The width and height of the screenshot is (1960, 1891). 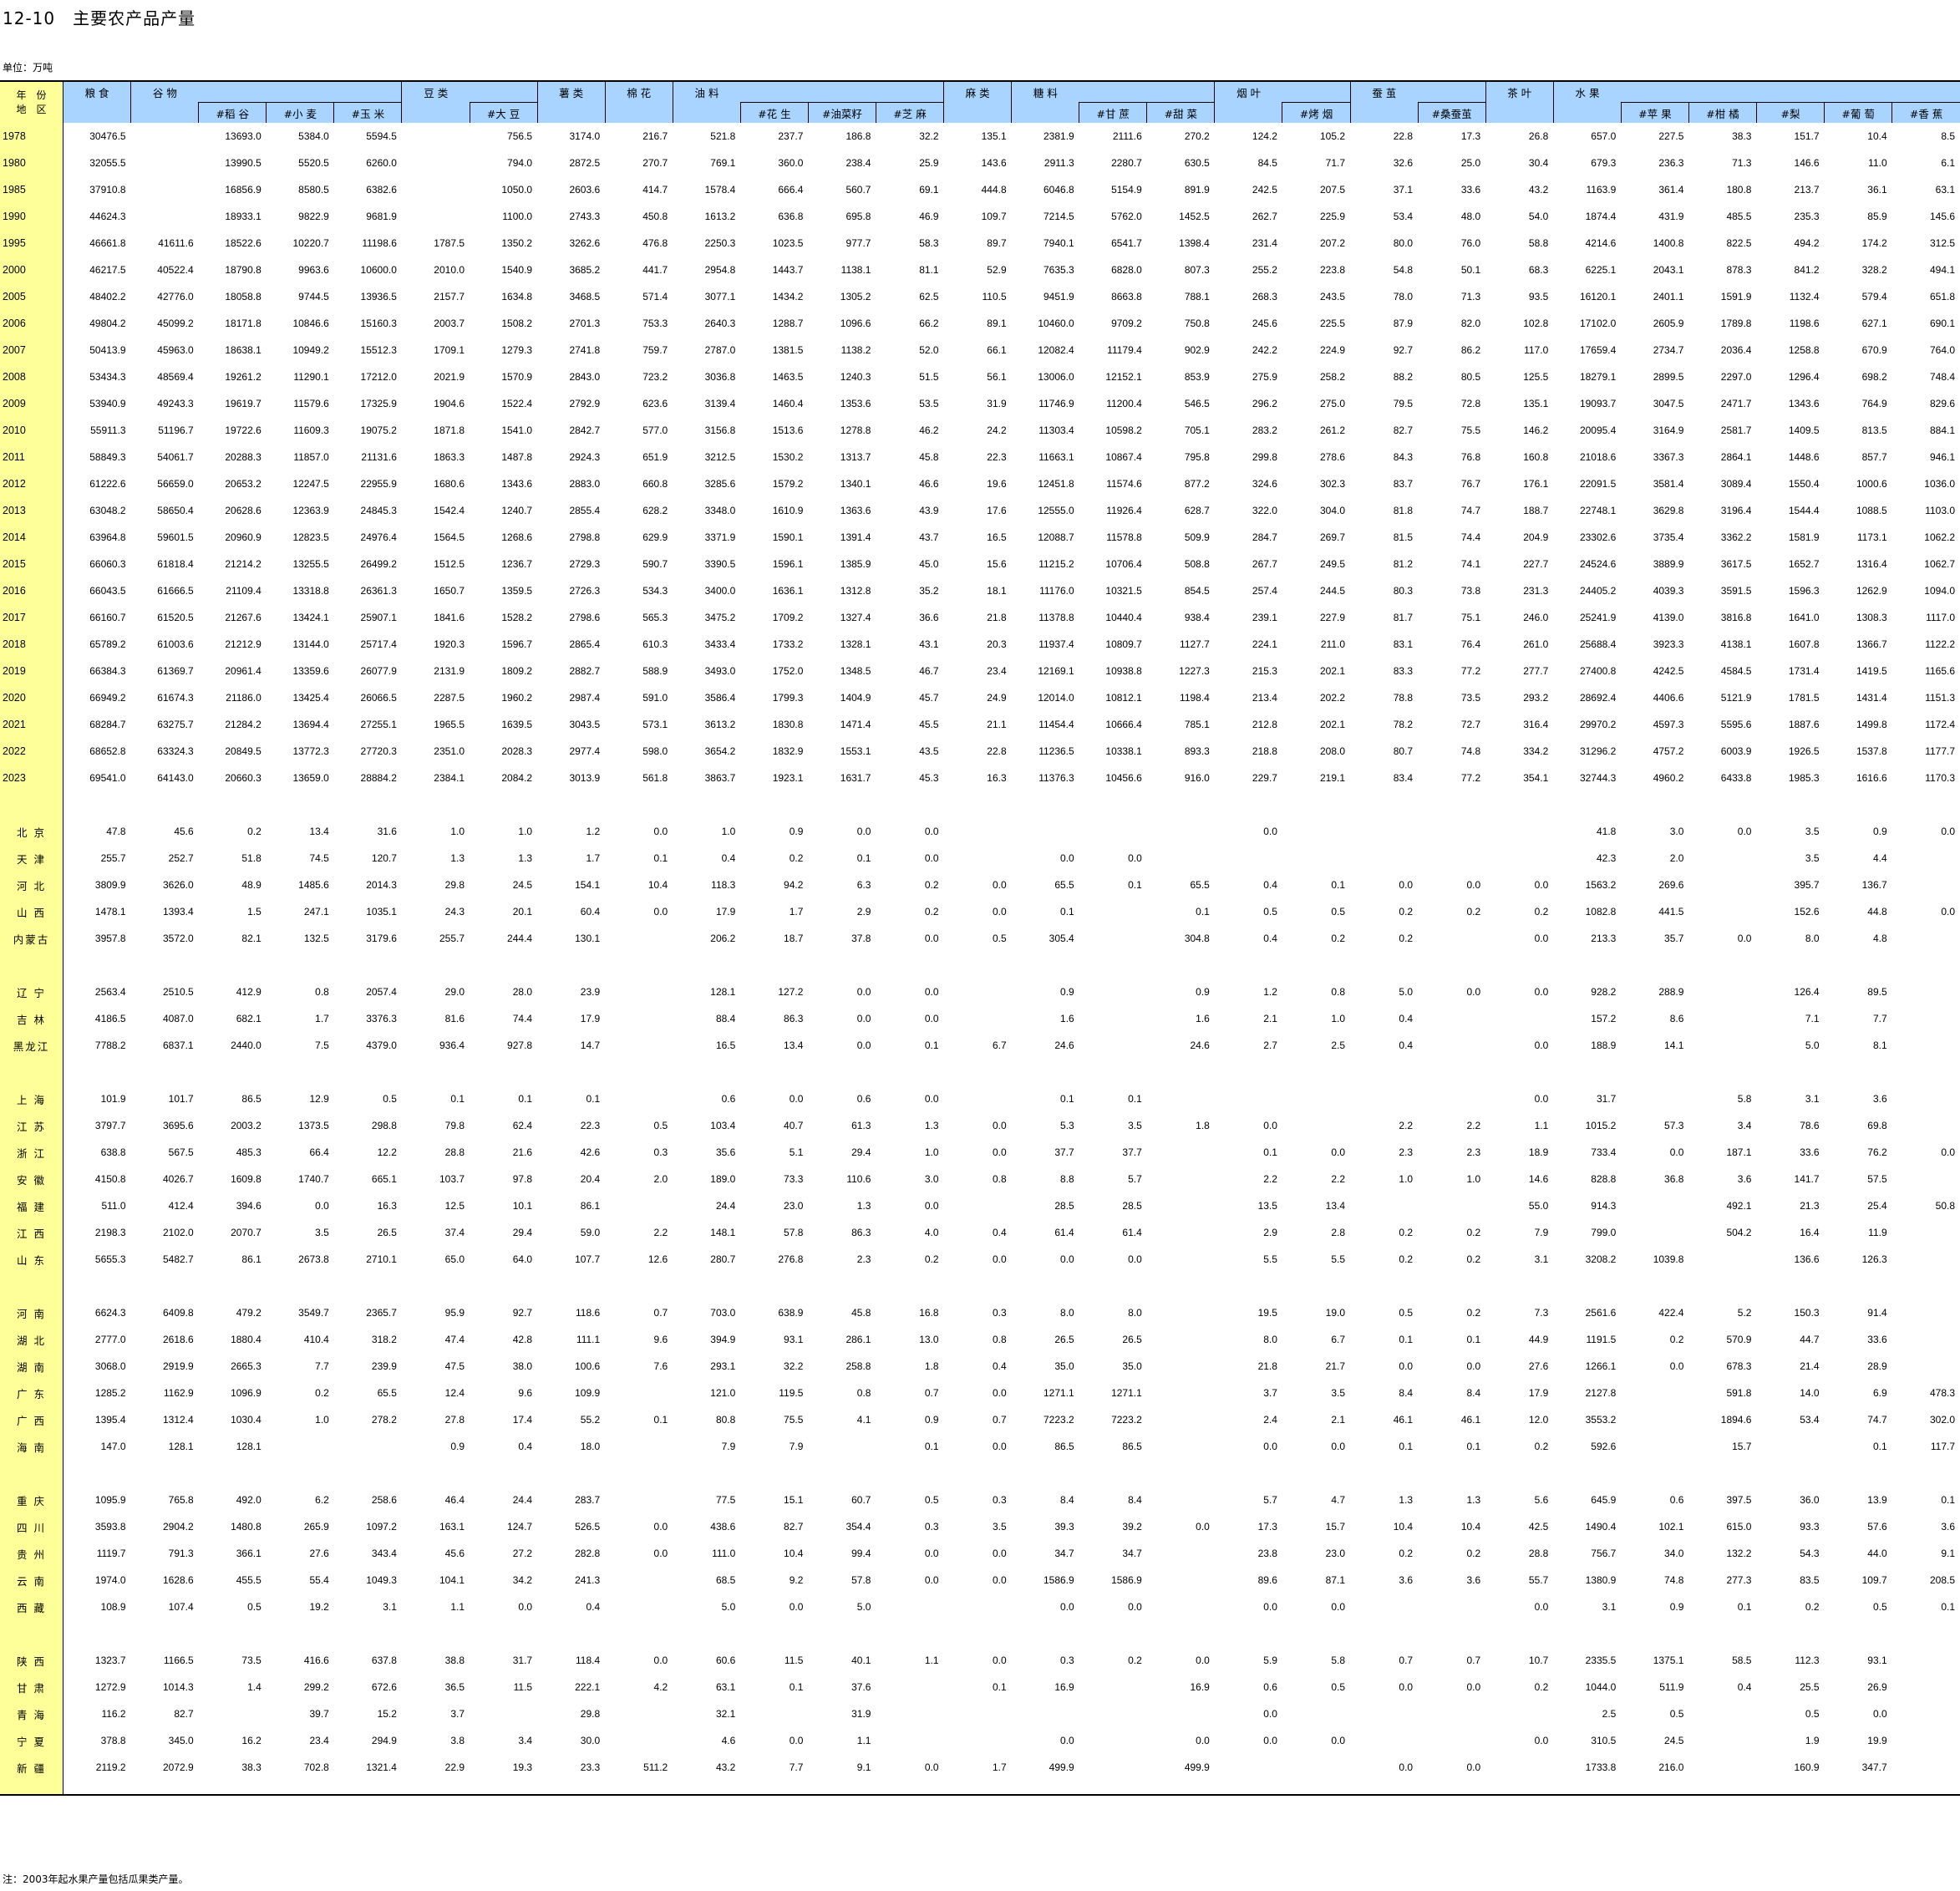 What do you see at coordinates (1058, 243) in the screenshot?
I see `value-cell: 7940.1` at bounding box center [1058, 243].